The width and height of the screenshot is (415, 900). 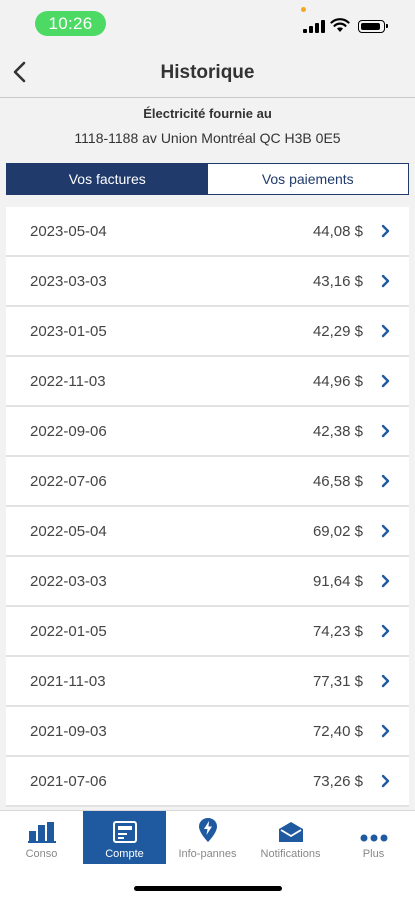 I want to click on battery-icon, so click(x=373, y=26).